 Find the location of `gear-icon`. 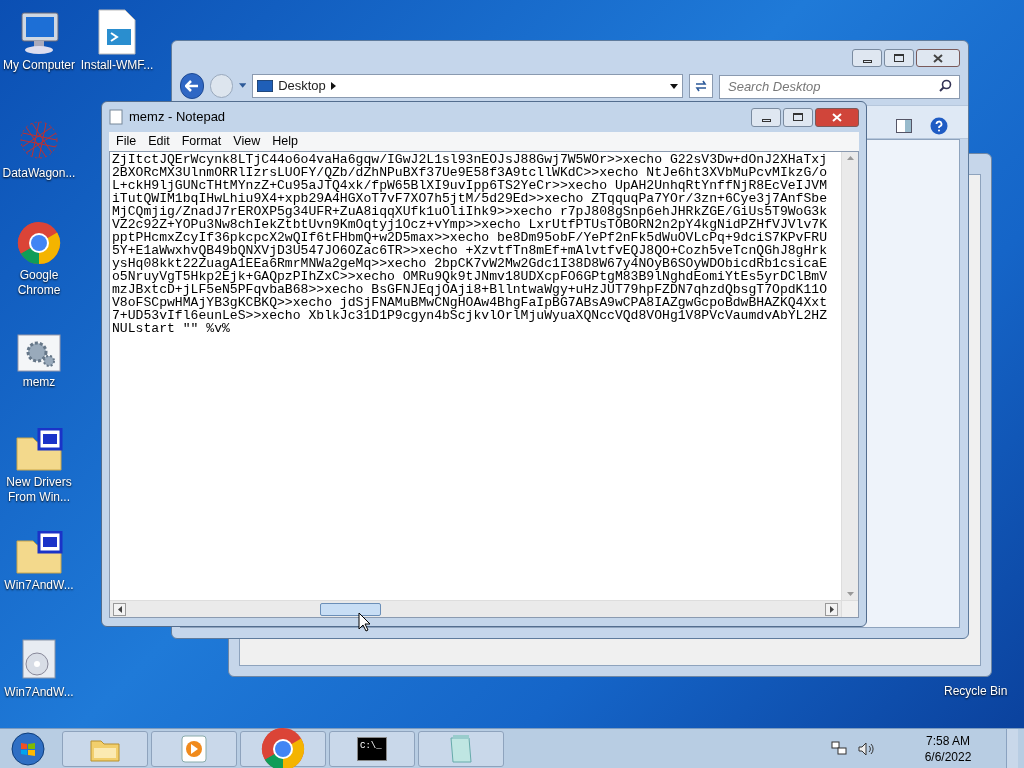

gear-icon is located at coordinates (39, 353).